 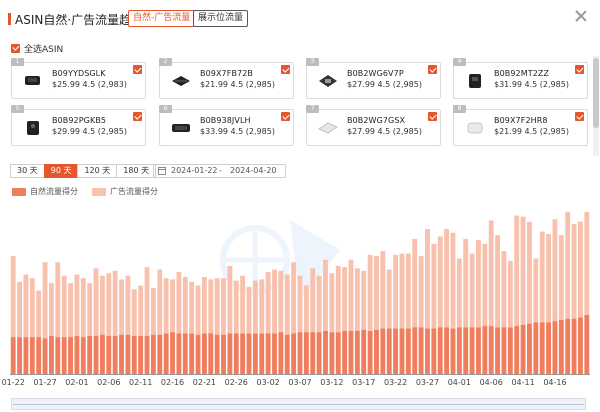 I want to click on product-card: 6 B0B938JVLH $33.99 4.5 (2,985), so click(x=226, y=125).